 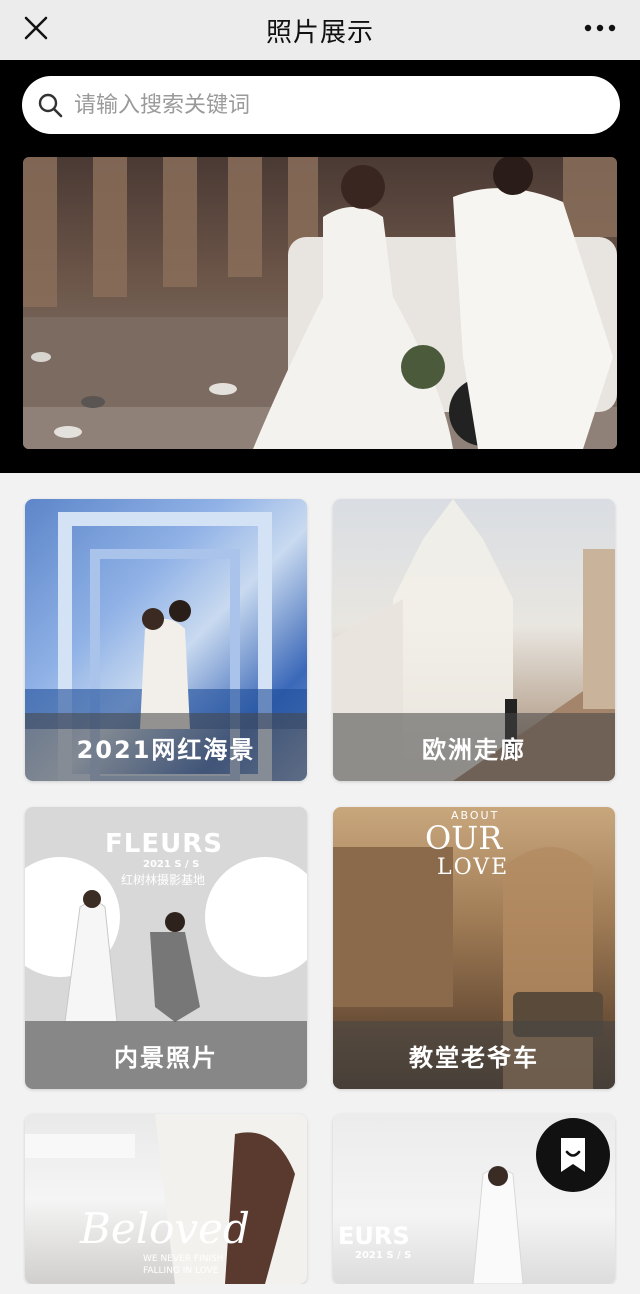 What do you see at coordinates (474, 1055) in the screenshot?
I see `card-caption: 教堂老爷车` at bounding box center [474, 1055].